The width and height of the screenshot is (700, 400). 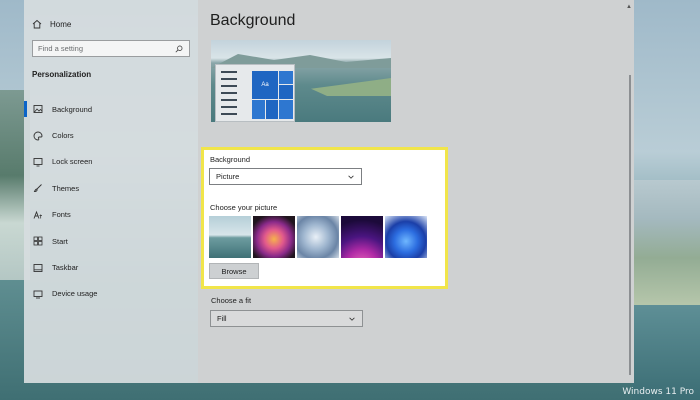 What do you see at coordinates (234, 271) in the screenshot?
I see `browse-button: Browse` at bounding box center [234, 271].